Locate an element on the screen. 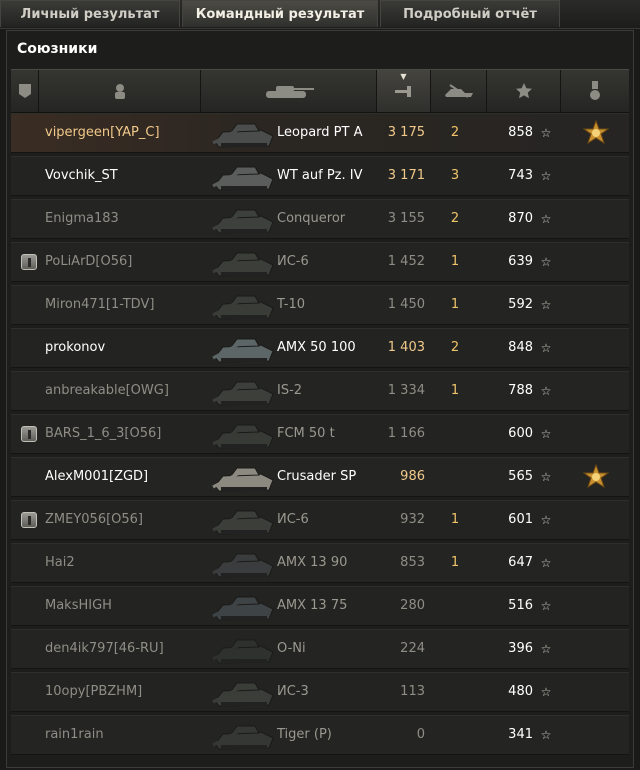  vehicle-name: AMX 50 100 is located at coordinates (316, 347).